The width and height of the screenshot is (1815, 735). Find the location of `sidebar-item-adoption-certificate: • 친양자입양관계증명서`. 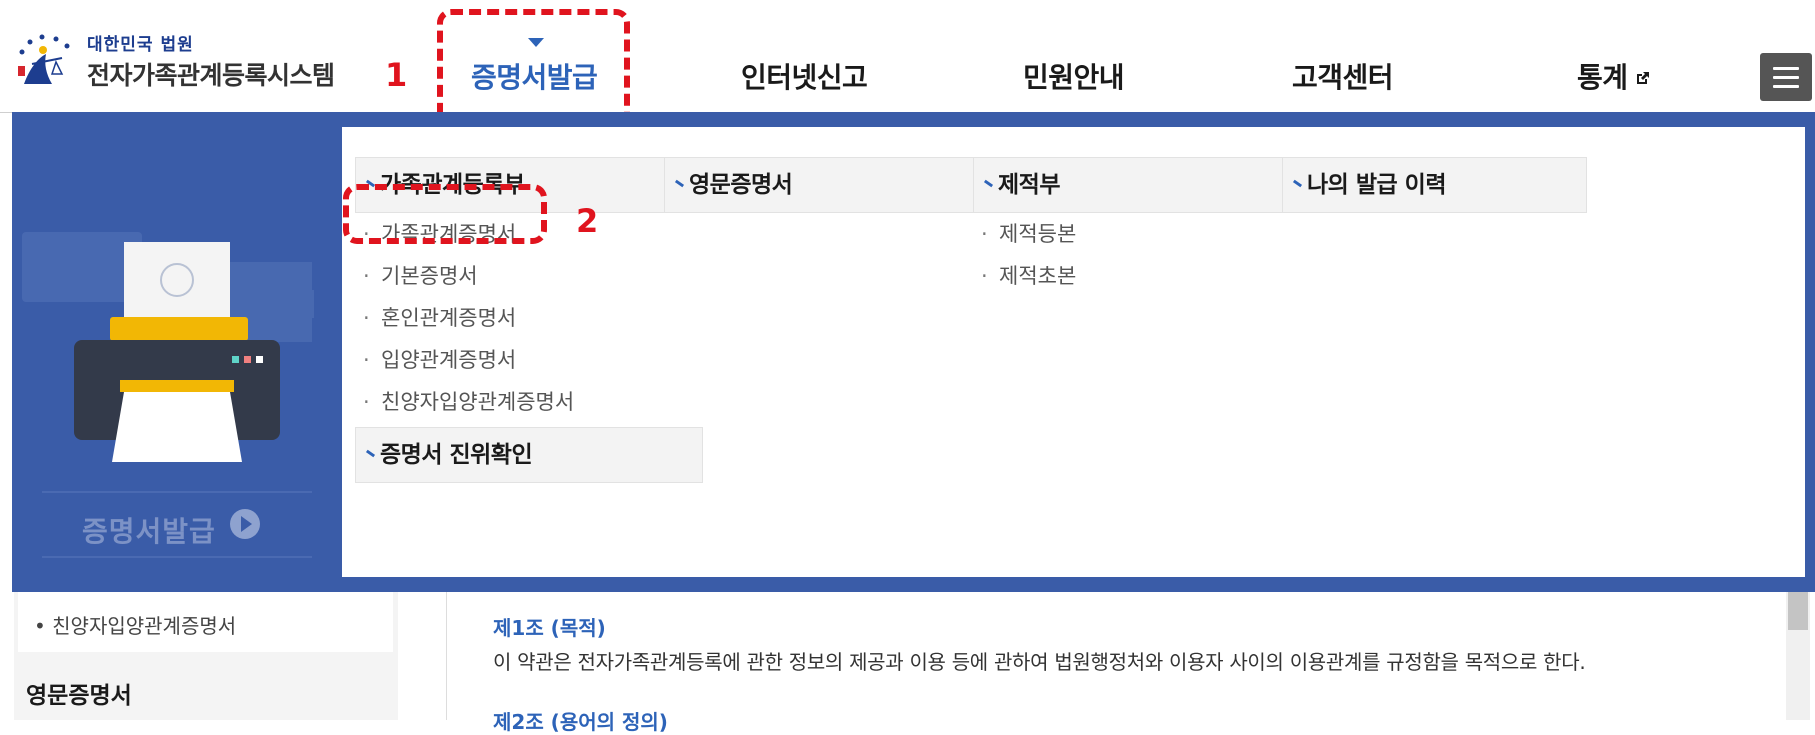

sidebar-item-adoption-certificate: • 친양자입양관계증명서 is located at coordinates (205, 622).